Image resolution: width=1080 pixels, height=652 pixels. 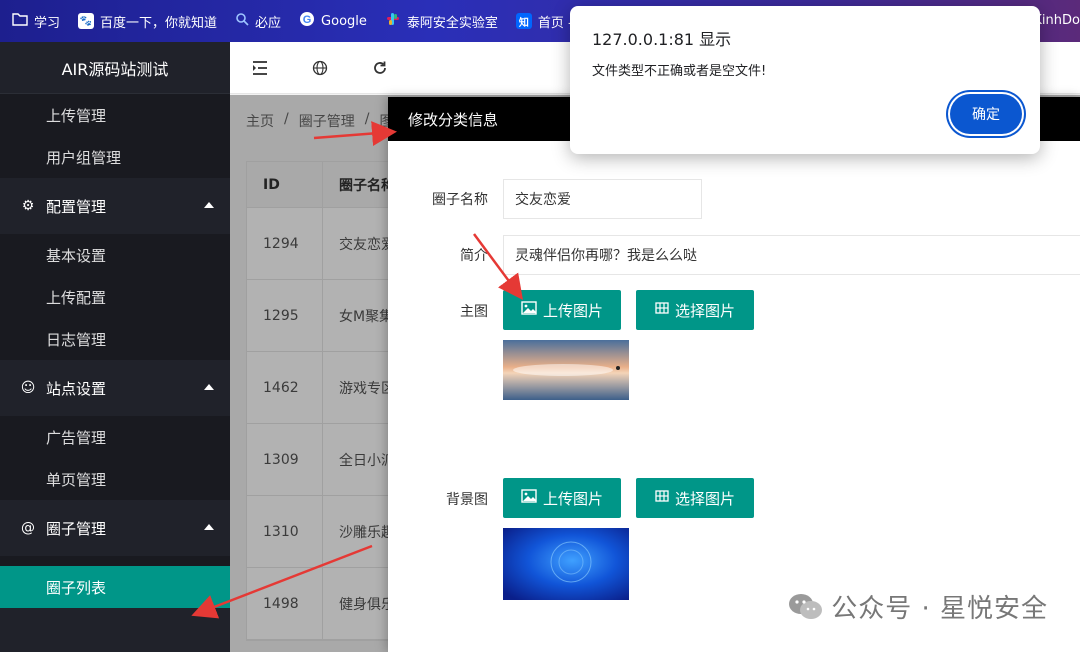 I want to click on sidebar-item-logs: 日志管理, so click(x=115, y=339).